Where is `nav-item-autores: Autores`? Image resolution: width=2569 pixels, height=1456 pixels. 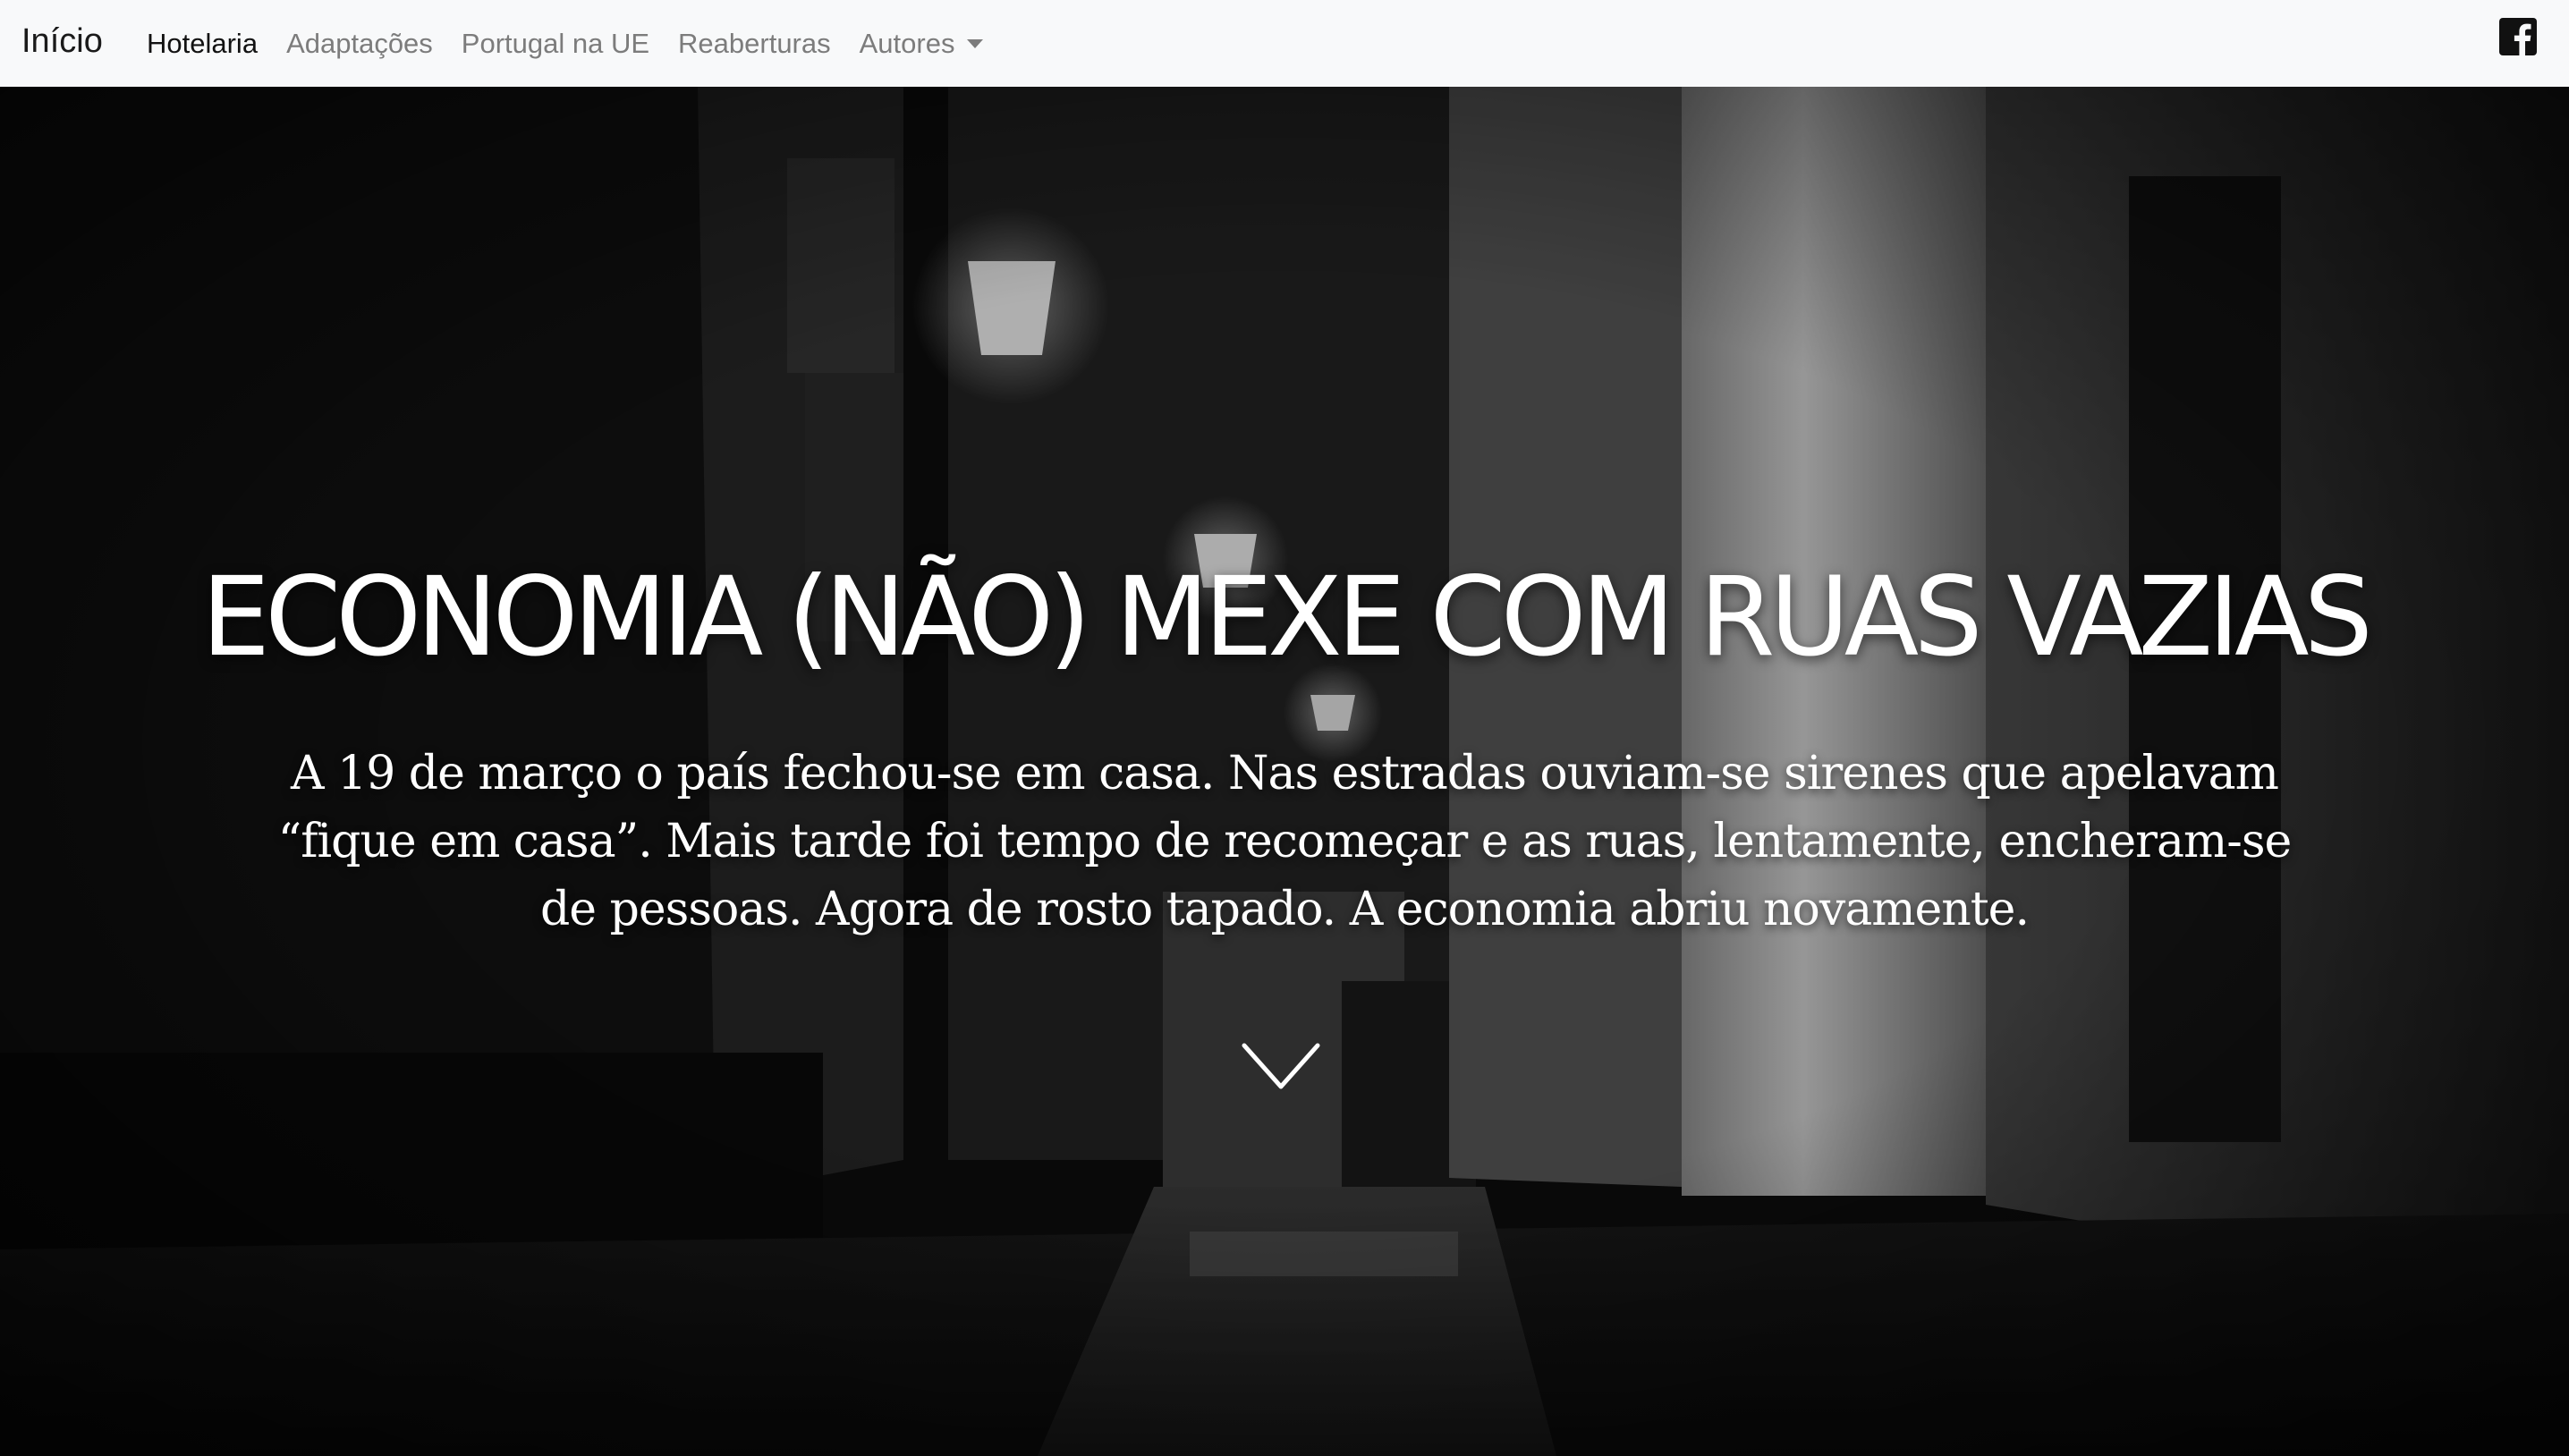
nav-item-autores: Autores is located at coordinates (922, 43).